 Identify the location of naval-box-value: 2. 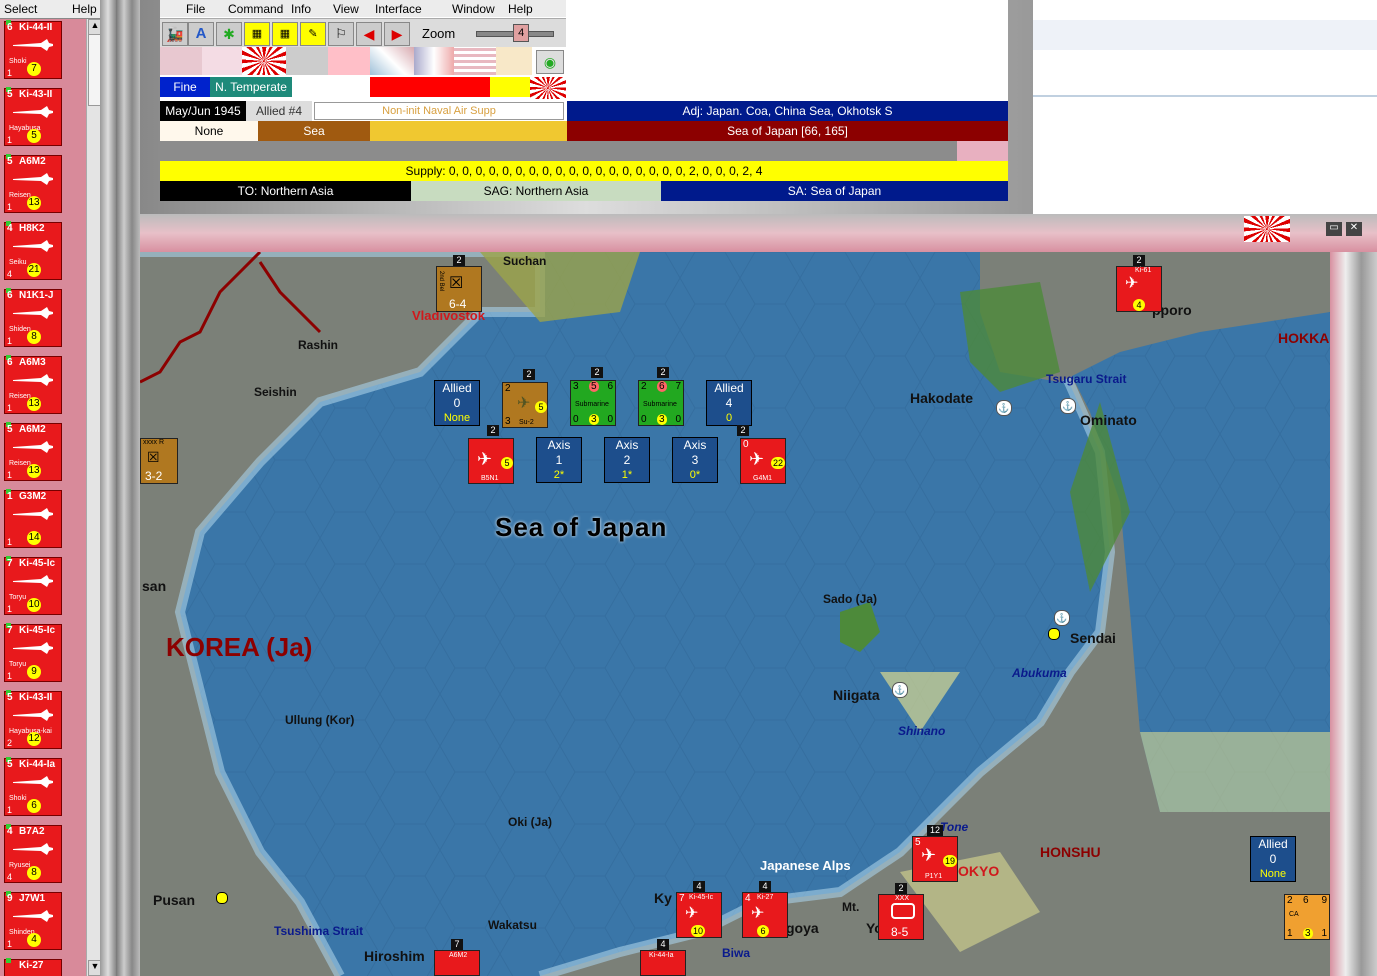
(627, 460).